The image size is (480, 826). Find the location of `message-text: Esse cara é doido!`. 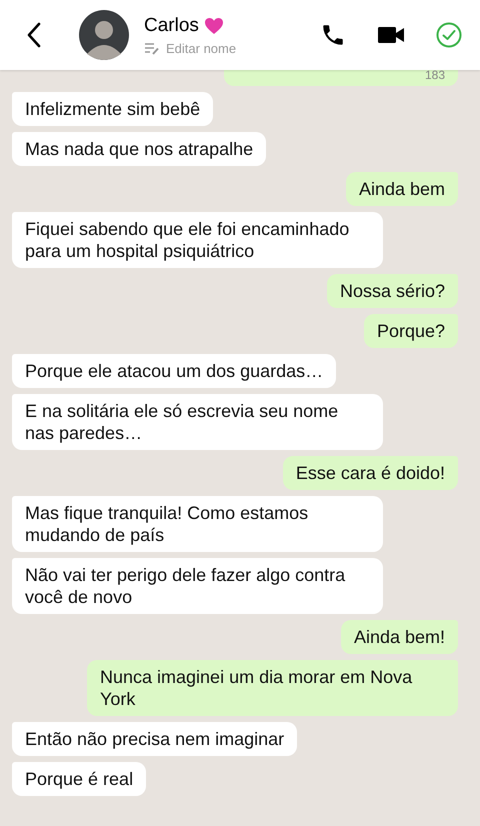

message-text: Esse cara é doido! is located at coordinates (370, 473).